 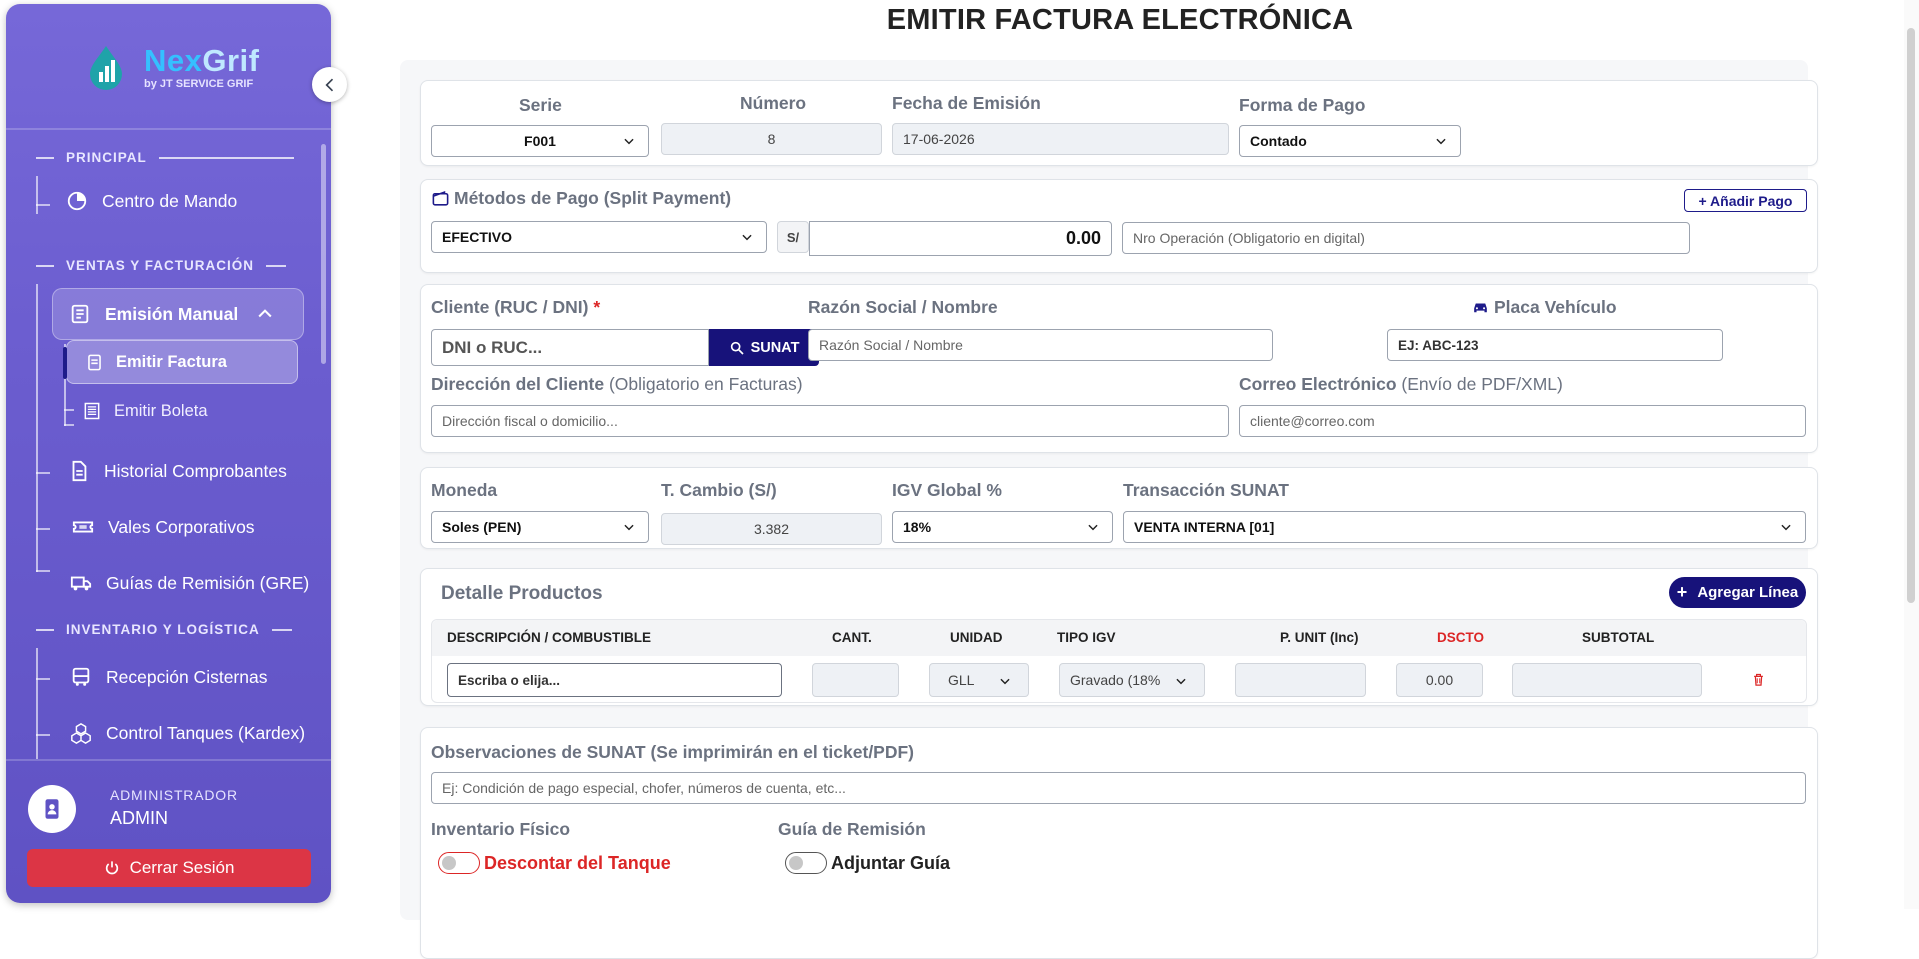 I want to click on plus-icon: +, so click(x=1682, y=592).